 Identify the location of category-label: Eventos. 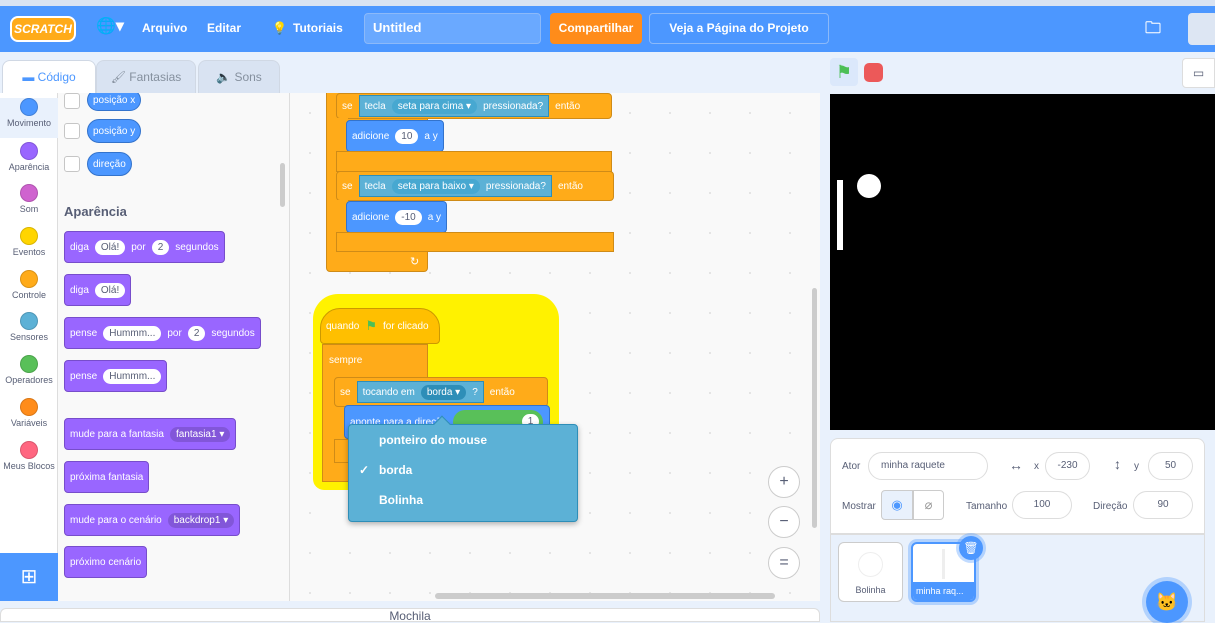
(29, 252).